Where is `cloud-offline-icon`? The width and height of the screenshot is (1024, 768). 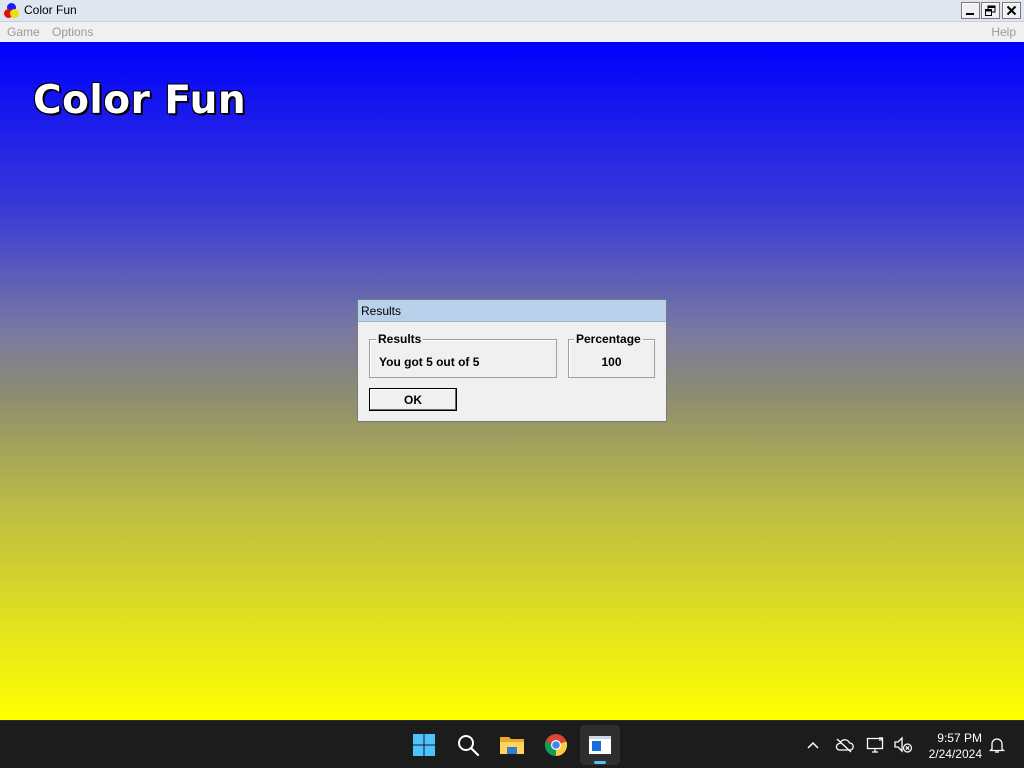
cloud-offline-icon is located at coordinates (844, 745).